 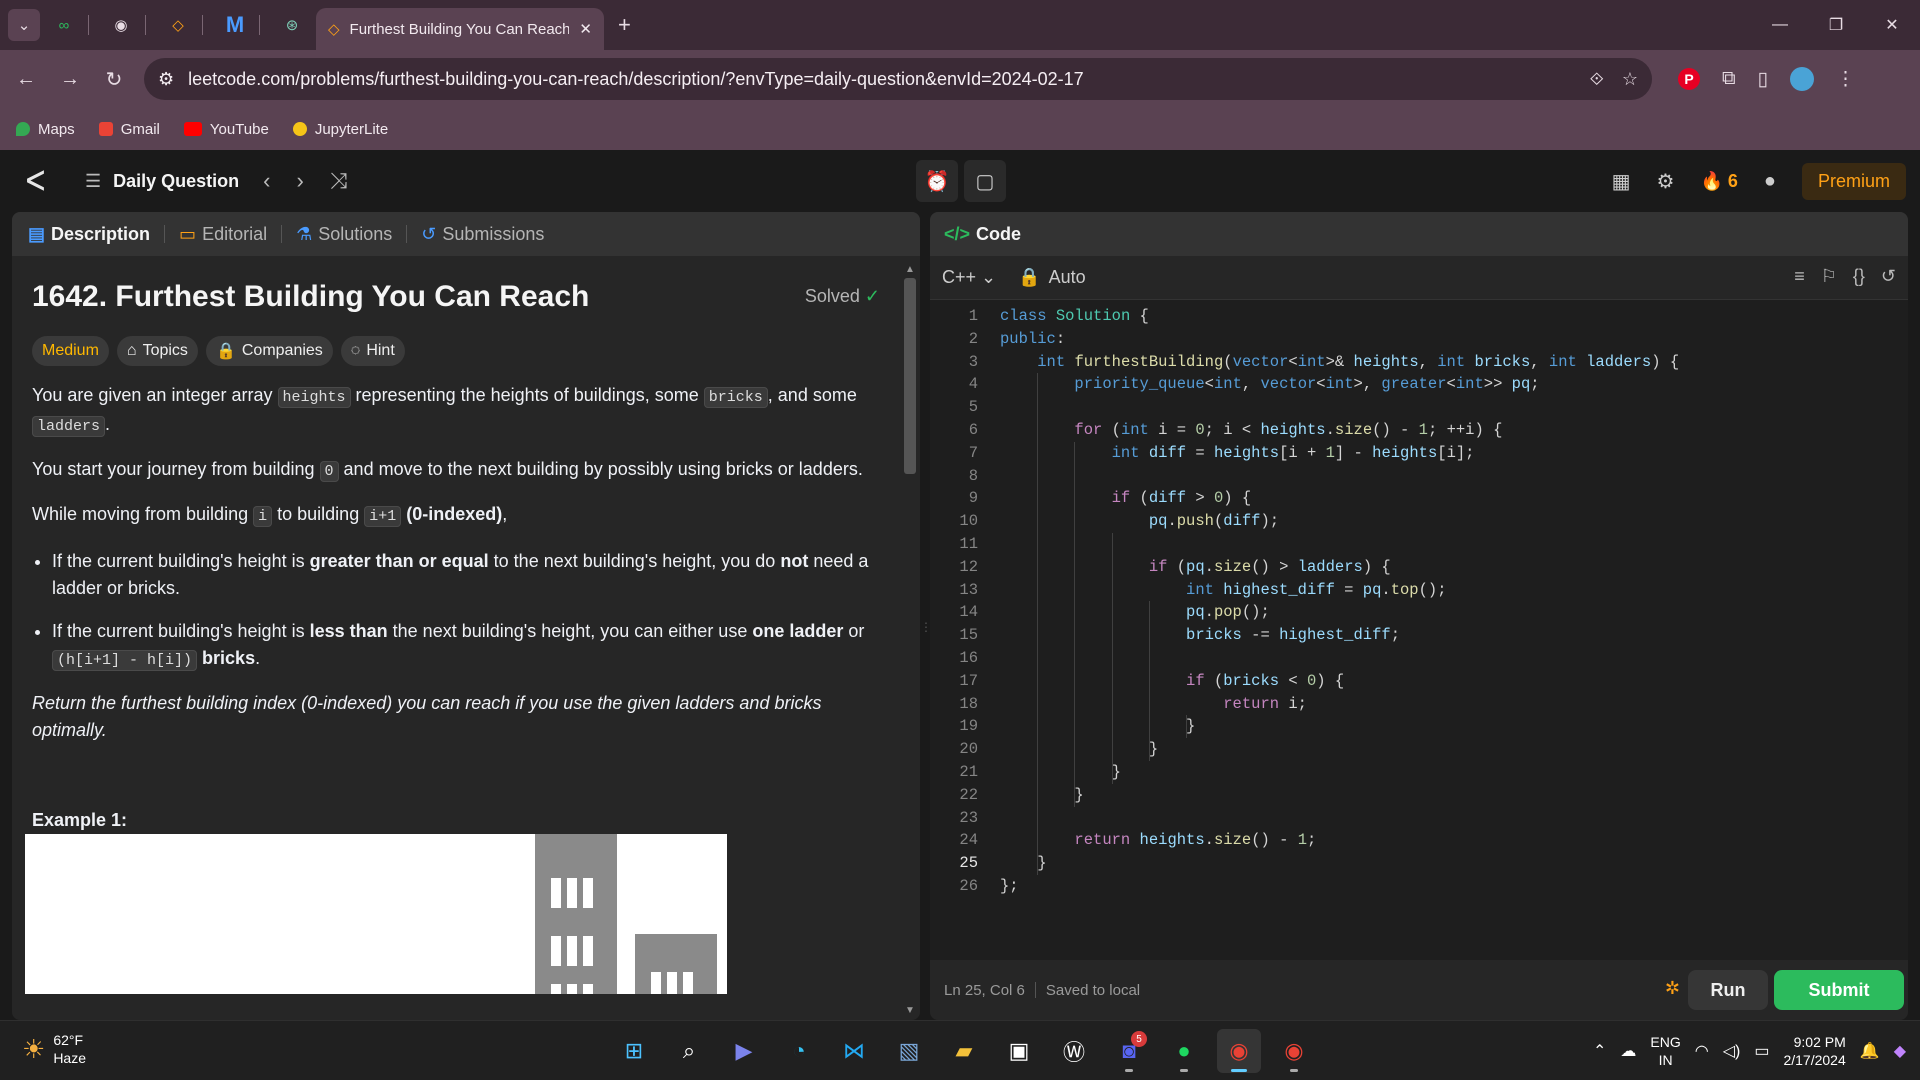 What do you see at coordinates (910, 376) in the screenshot?
I see `scrollbar-thumb` at bounding box center [910, 376].